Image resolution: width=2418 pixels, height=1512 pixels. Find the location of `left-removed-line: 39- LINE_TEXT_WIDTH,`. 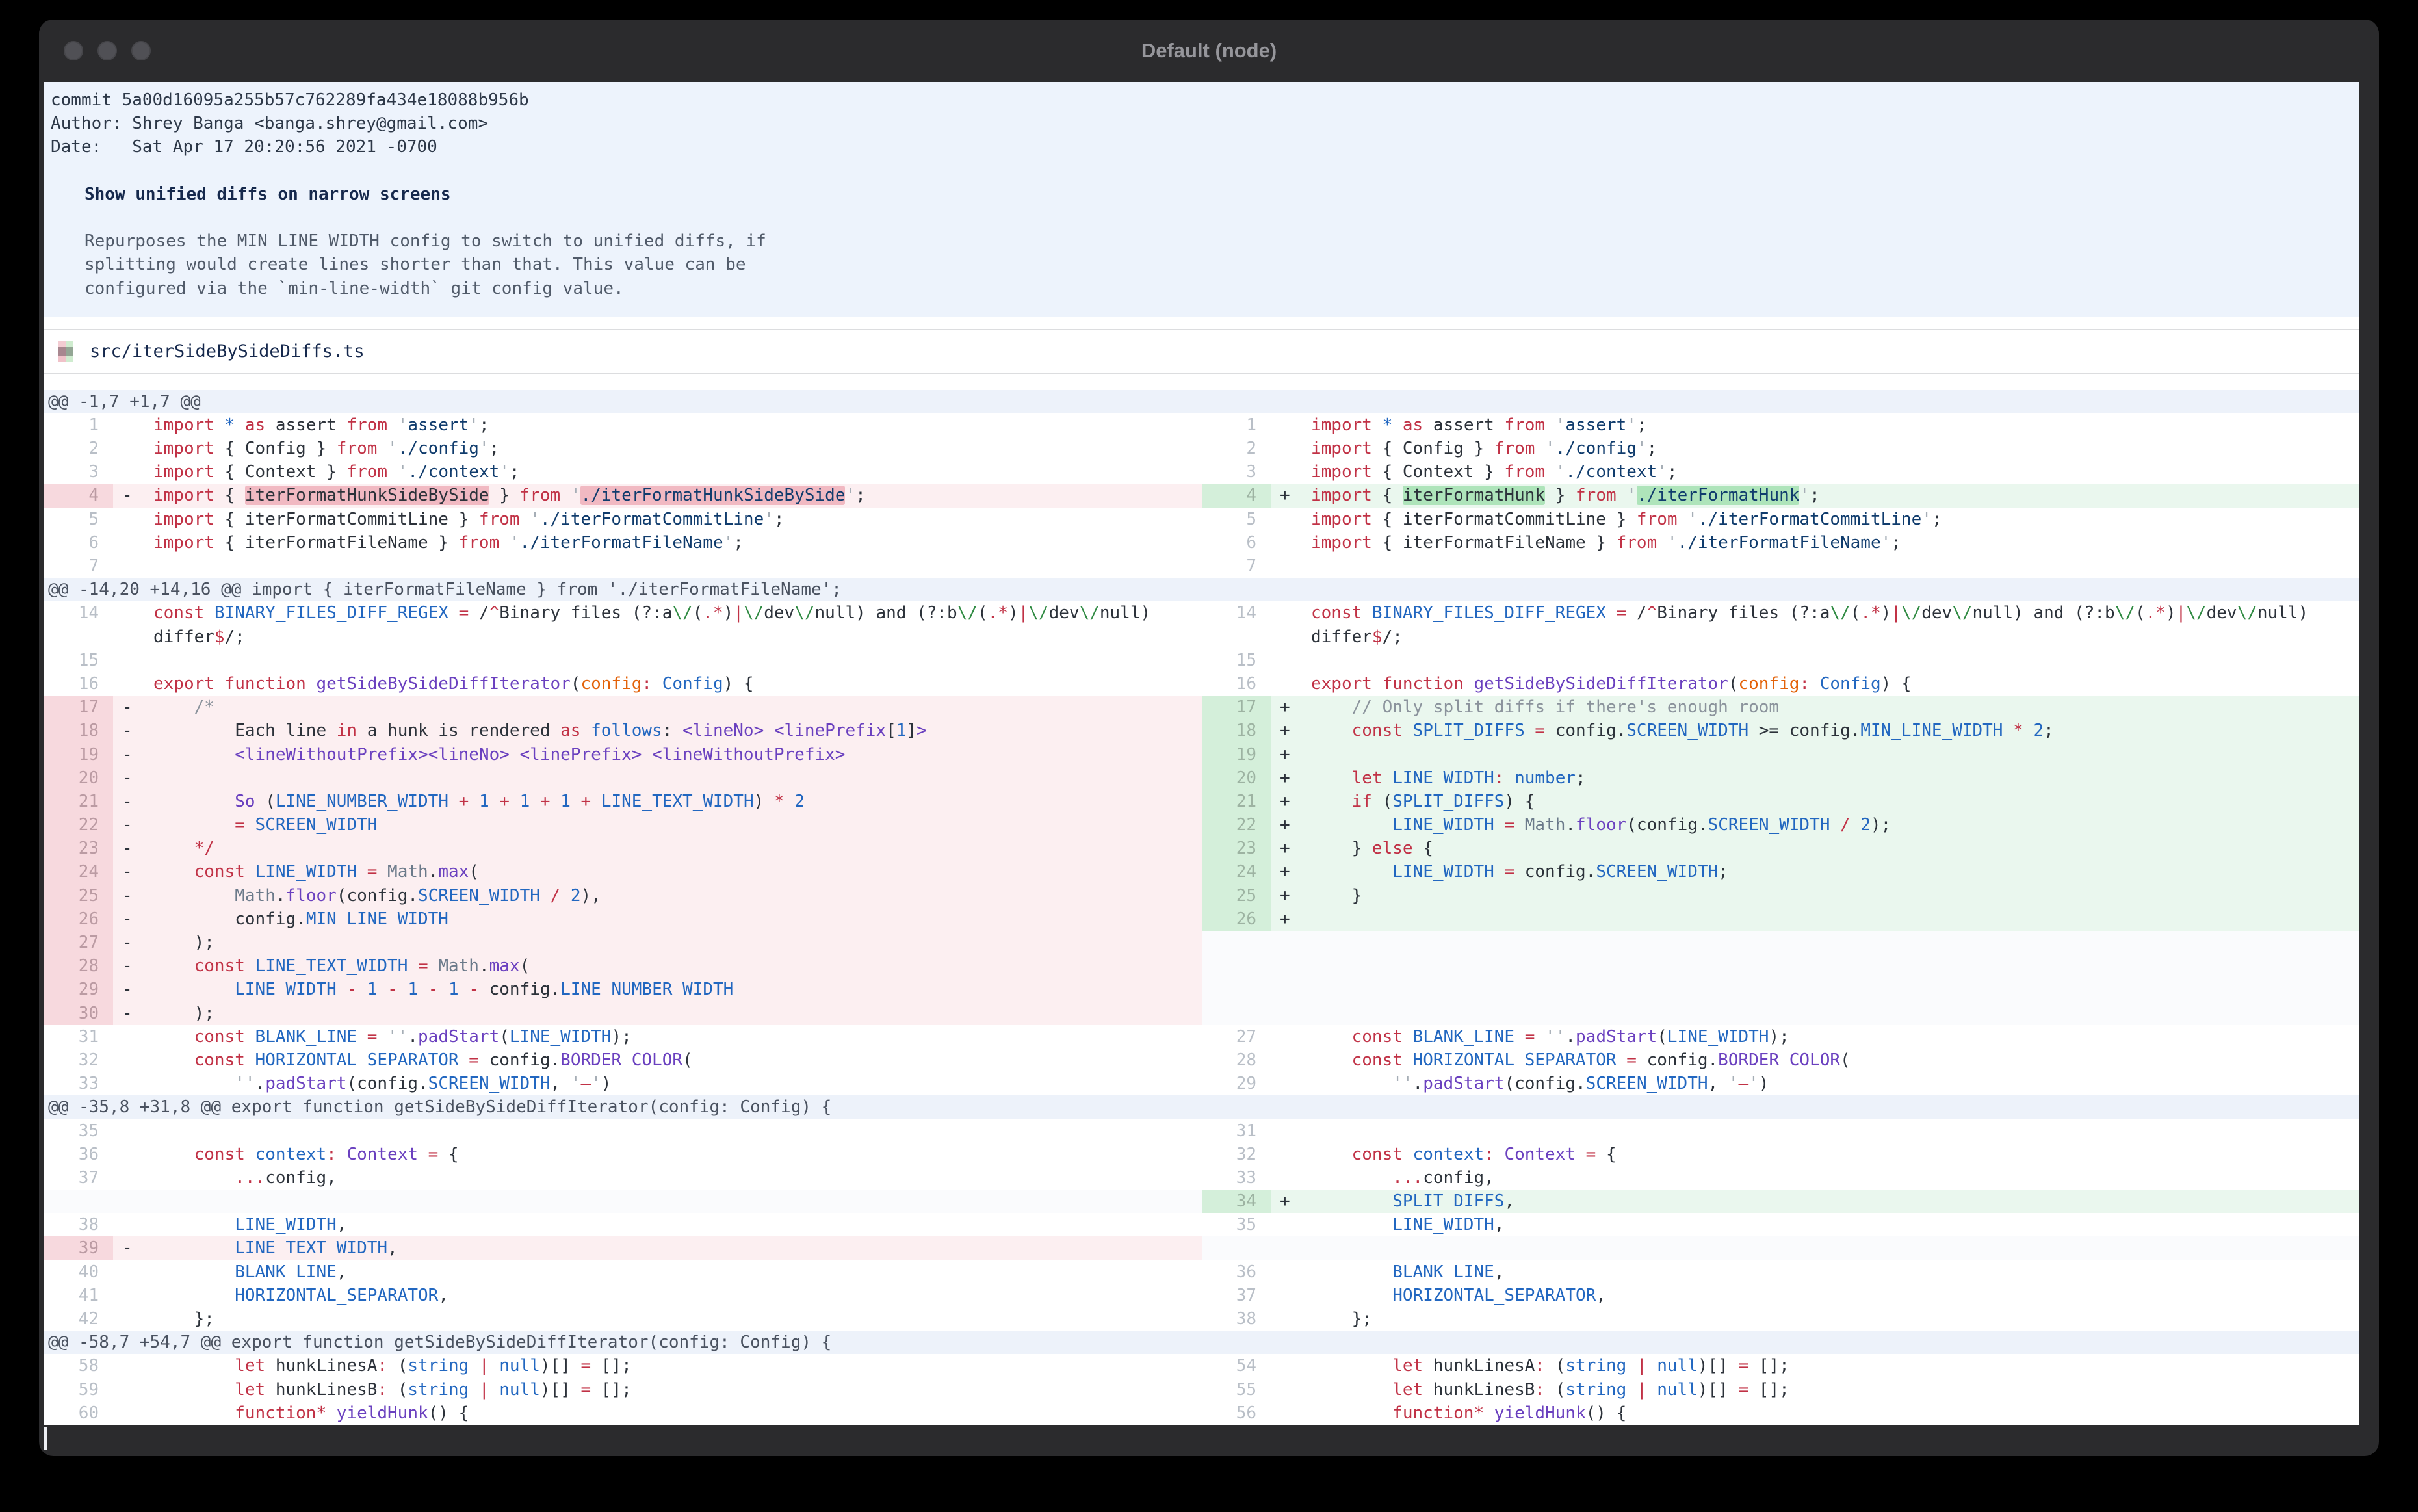

left-removed-line: 39- LINE_TEXT_WIDTH, is located at coordinates (623, 1248).